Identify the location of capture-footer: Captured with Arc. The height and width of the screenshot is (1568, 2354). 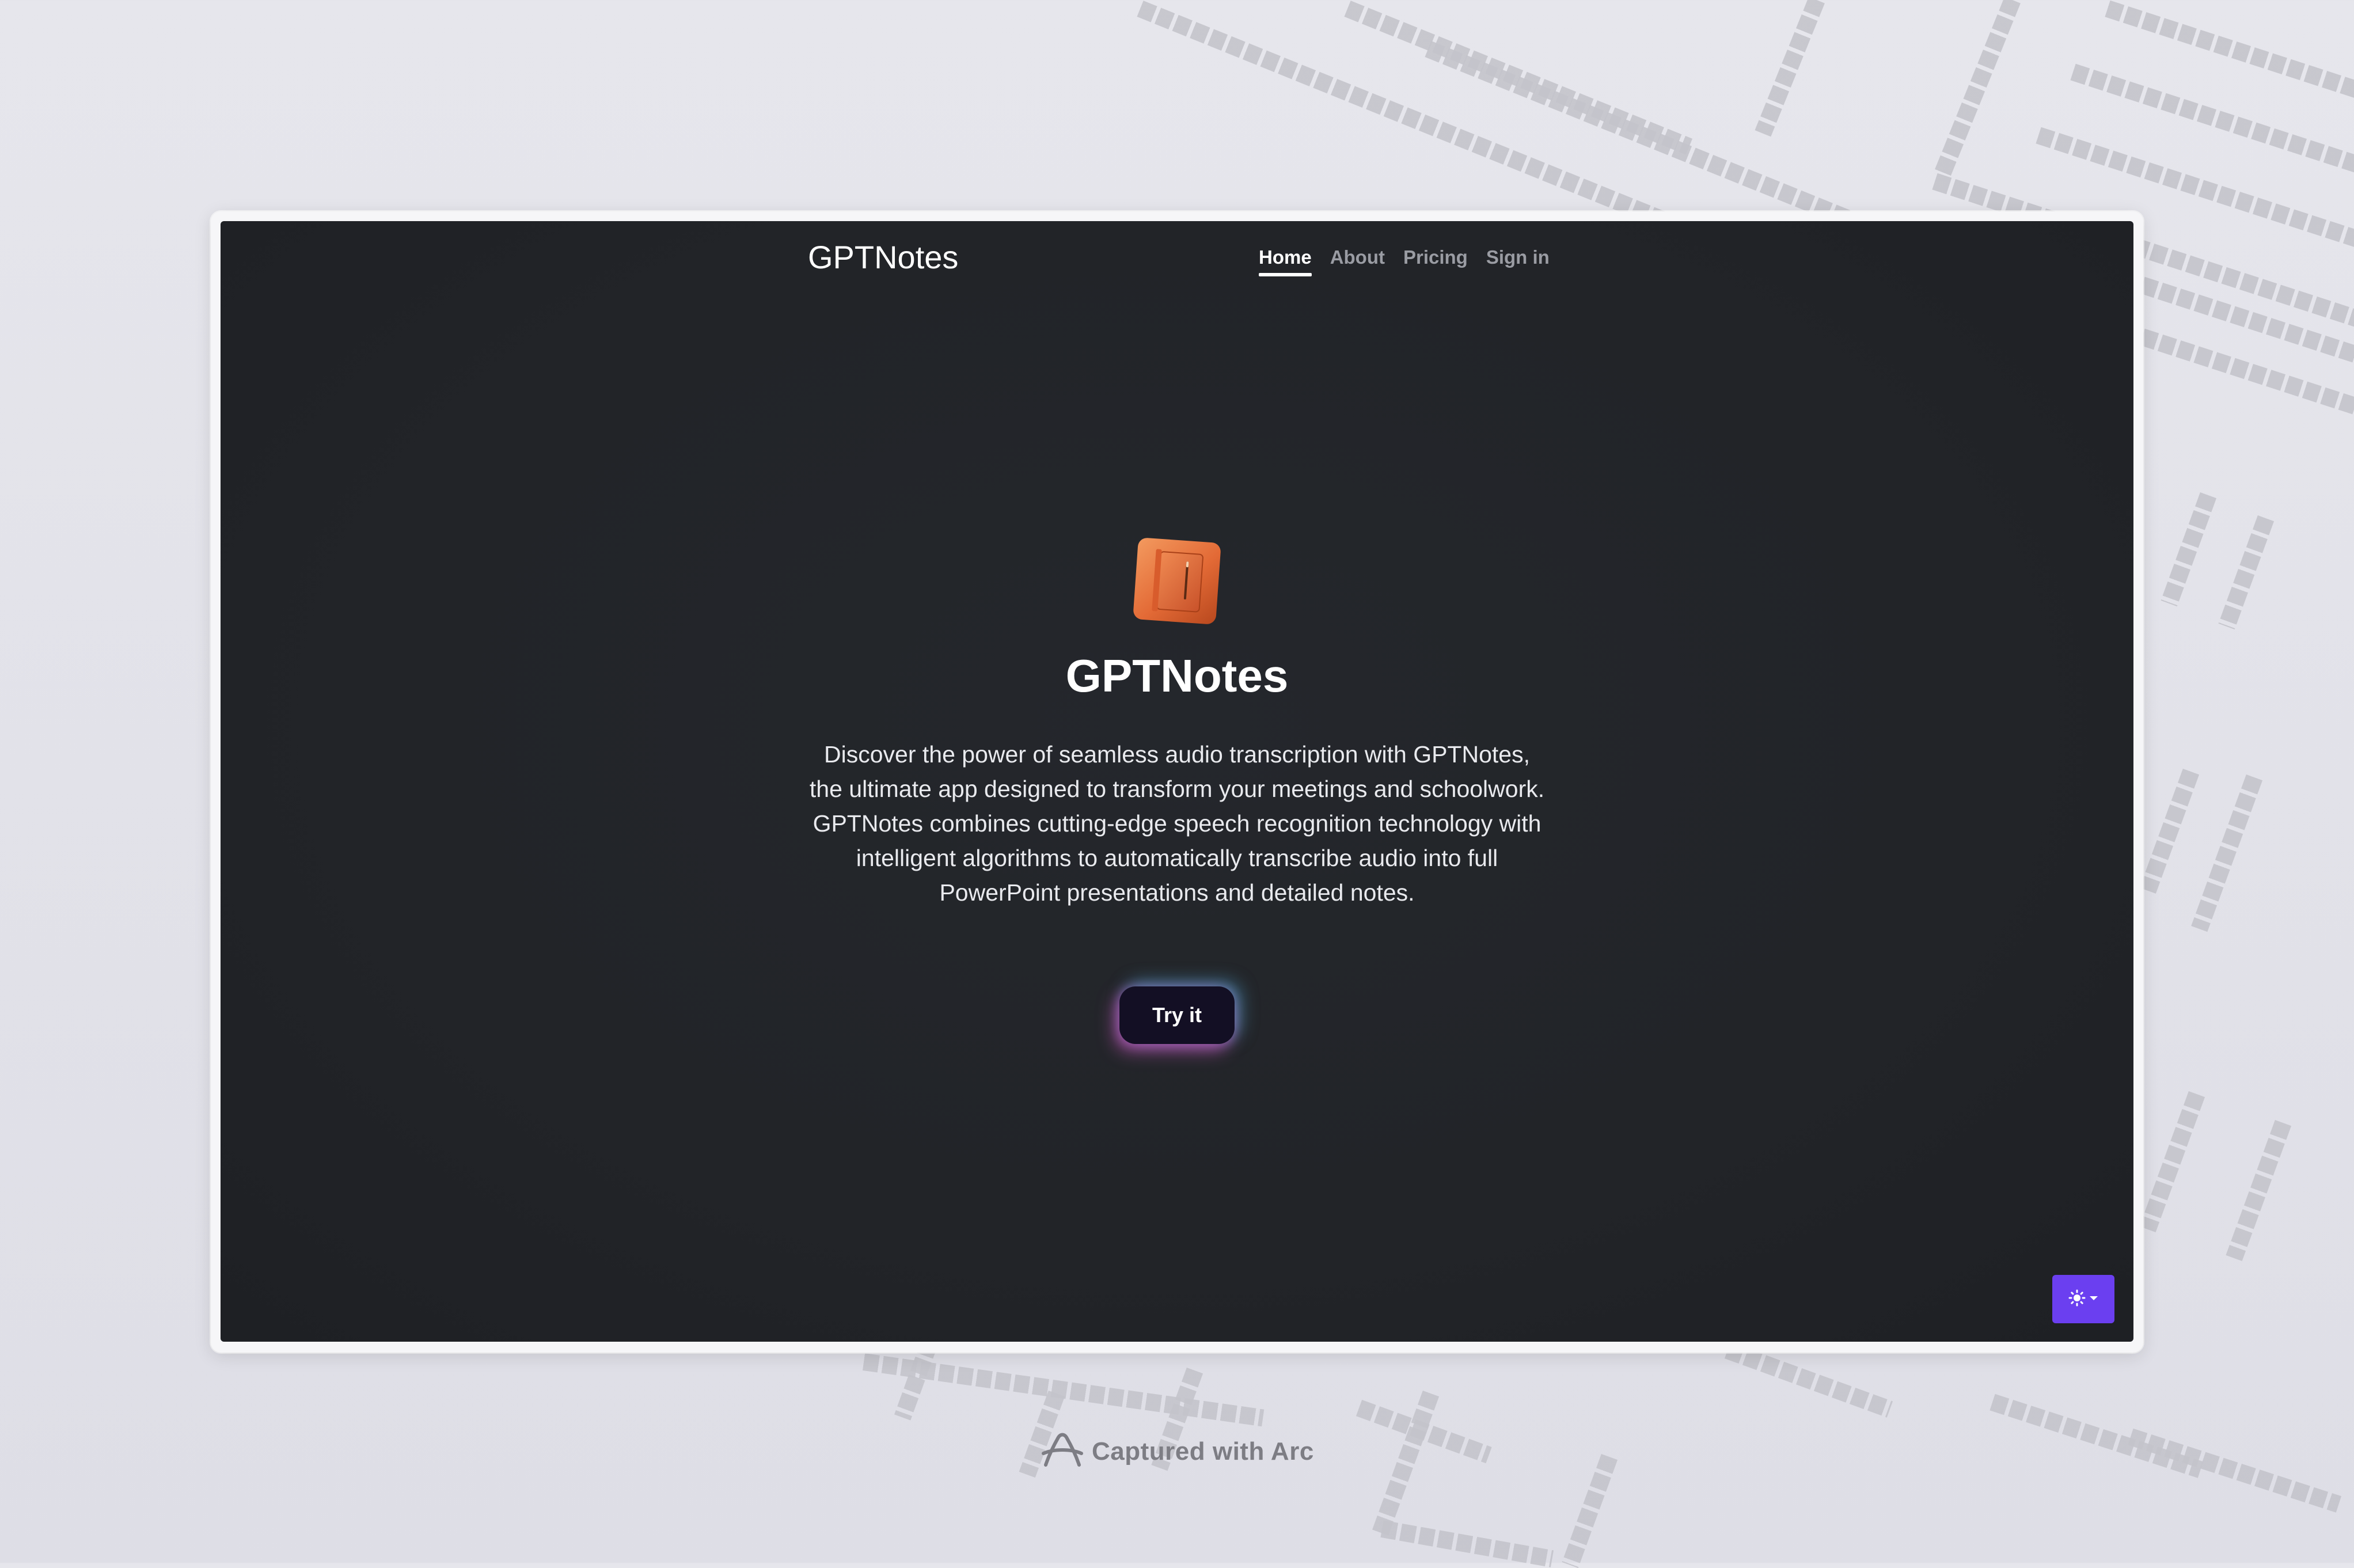
(1177, 1451).